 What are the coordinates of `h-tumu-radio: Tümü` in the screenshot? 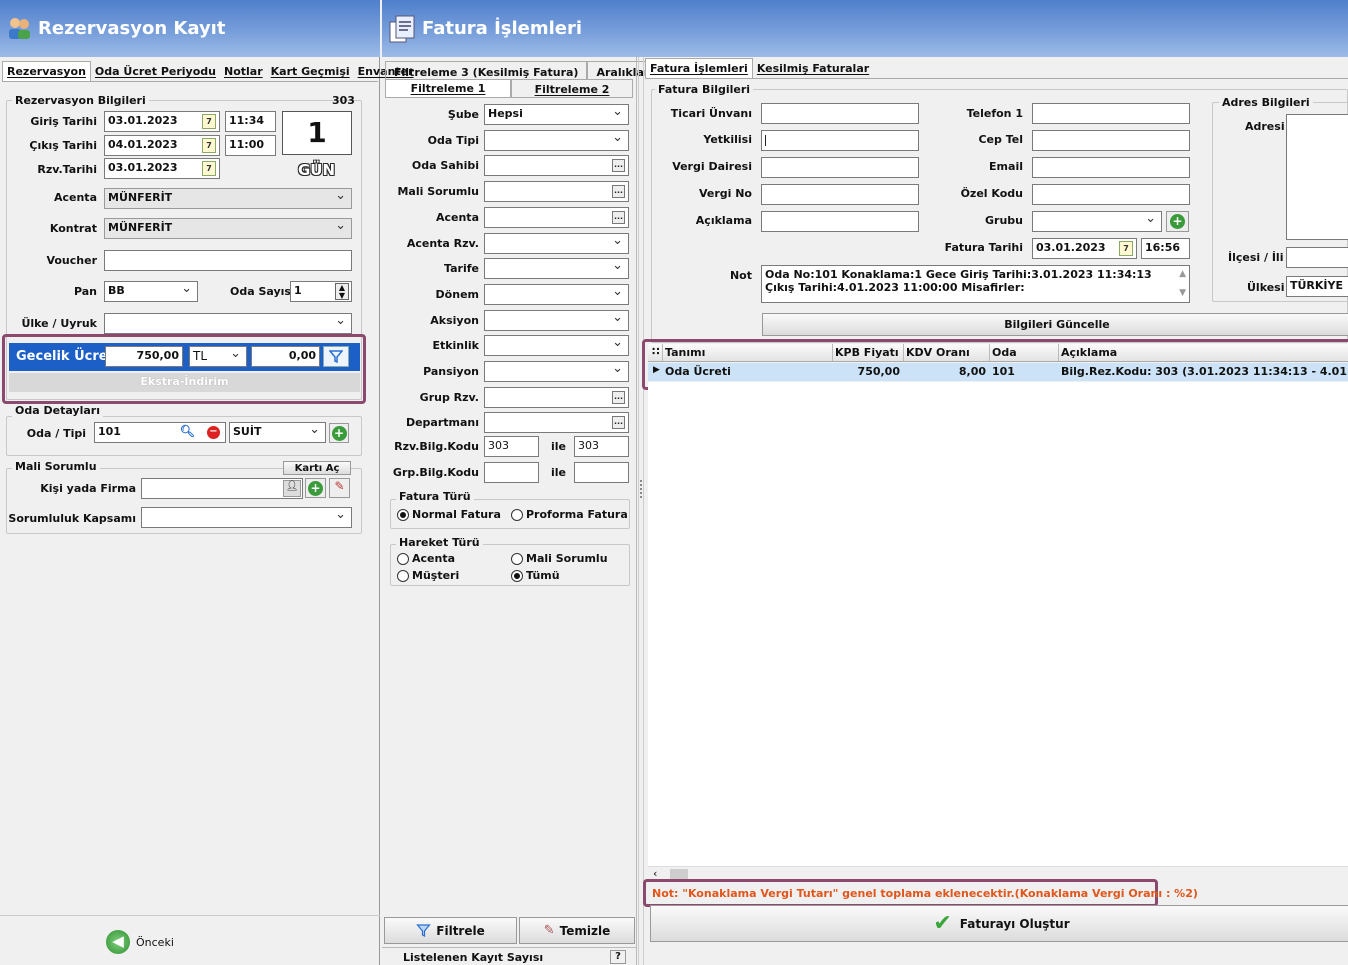 It's located at (535, 575).